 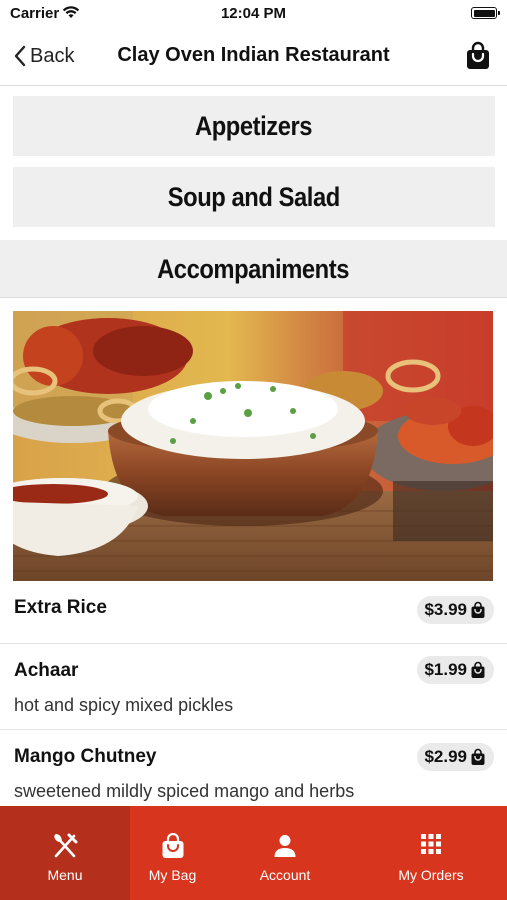 What do you see at coordinates (445, 756) in the screenshot?
I see `item-price: $2.99` at bounding box center [445, 756].